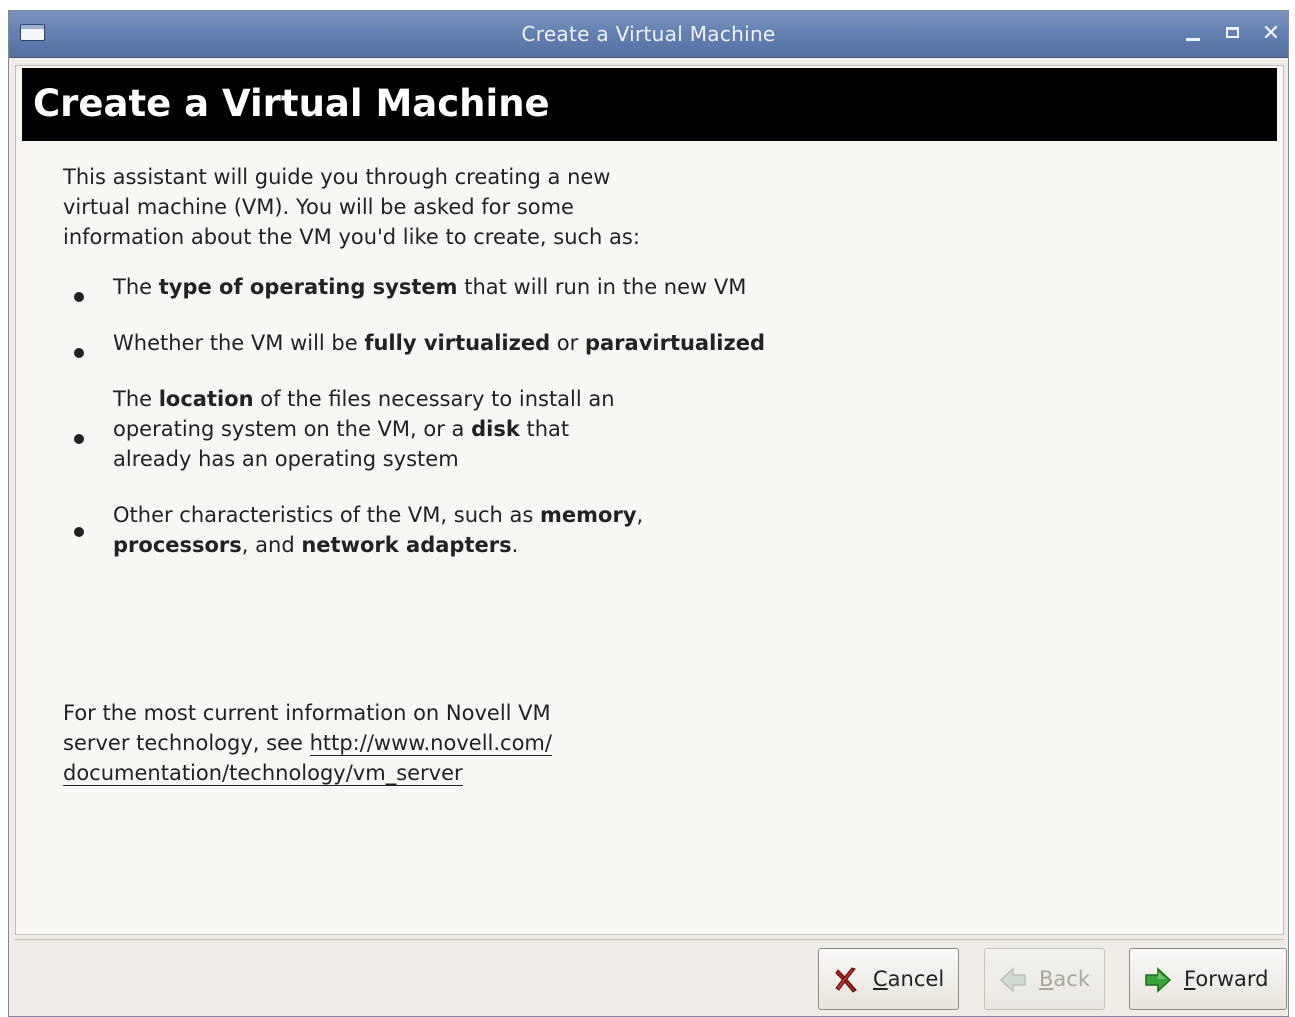  Describe the element at coordinates (239, 343) in the screenshot. I see `list-item-text: Whether the VM will be` at that location.